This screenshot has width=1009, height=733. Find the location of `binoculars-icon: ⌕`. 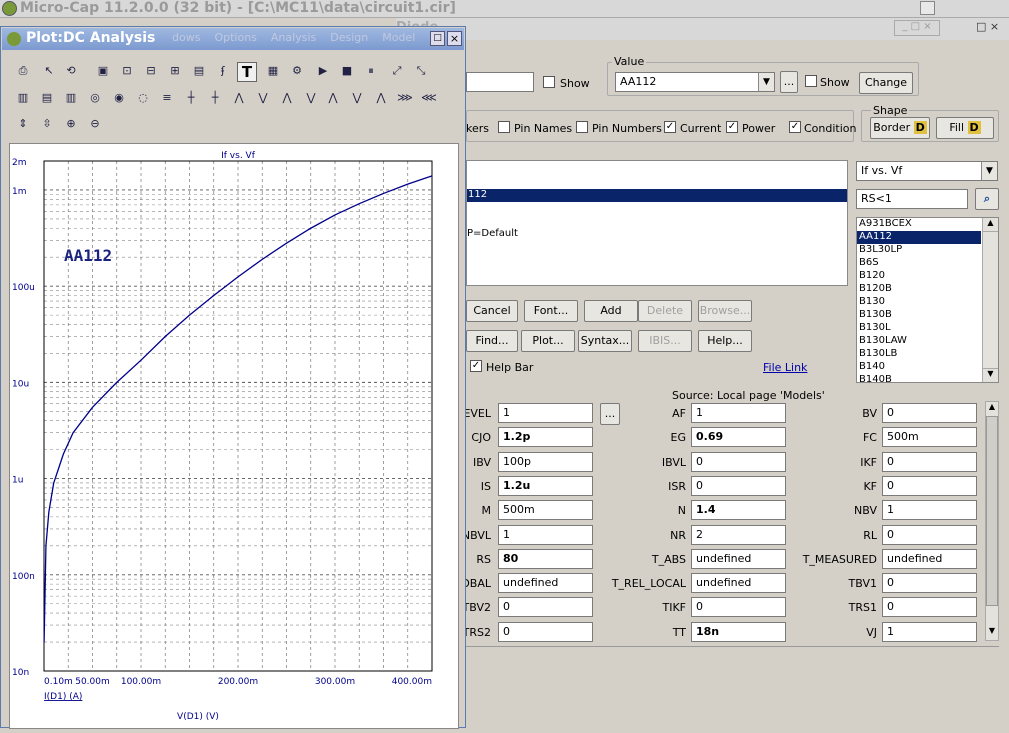

binoculars-icon: ⌕ is located at coordinates (987, 199).